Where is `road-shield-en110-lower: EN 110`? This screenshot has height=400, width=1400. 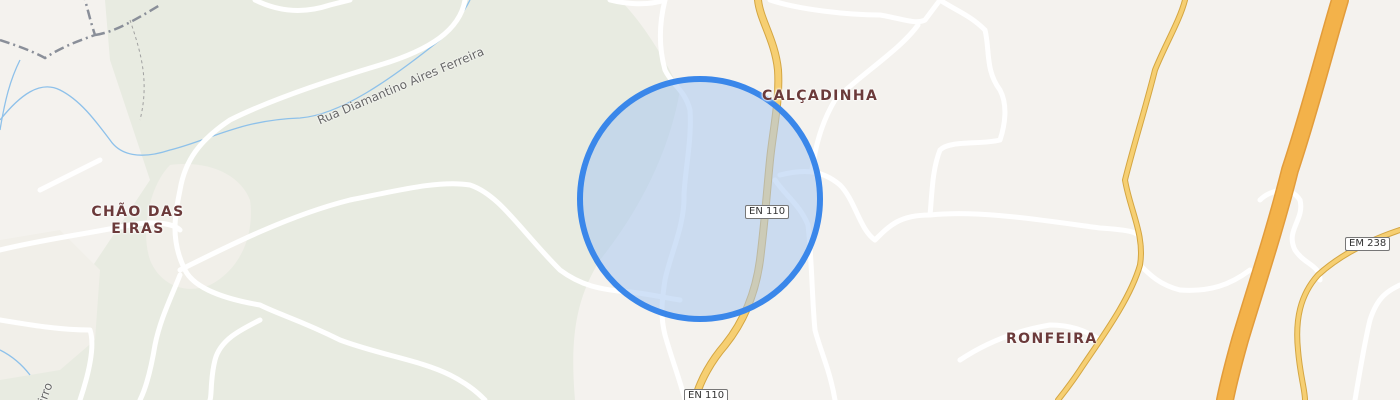
road-shield-en110-lower: EN 110 is located at coordinates (706, 394).